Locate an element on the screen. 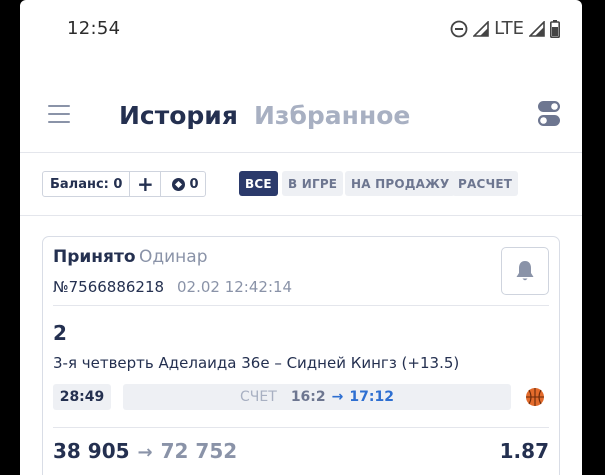  coins-balance: 0 is located at coordinates (183, 184).